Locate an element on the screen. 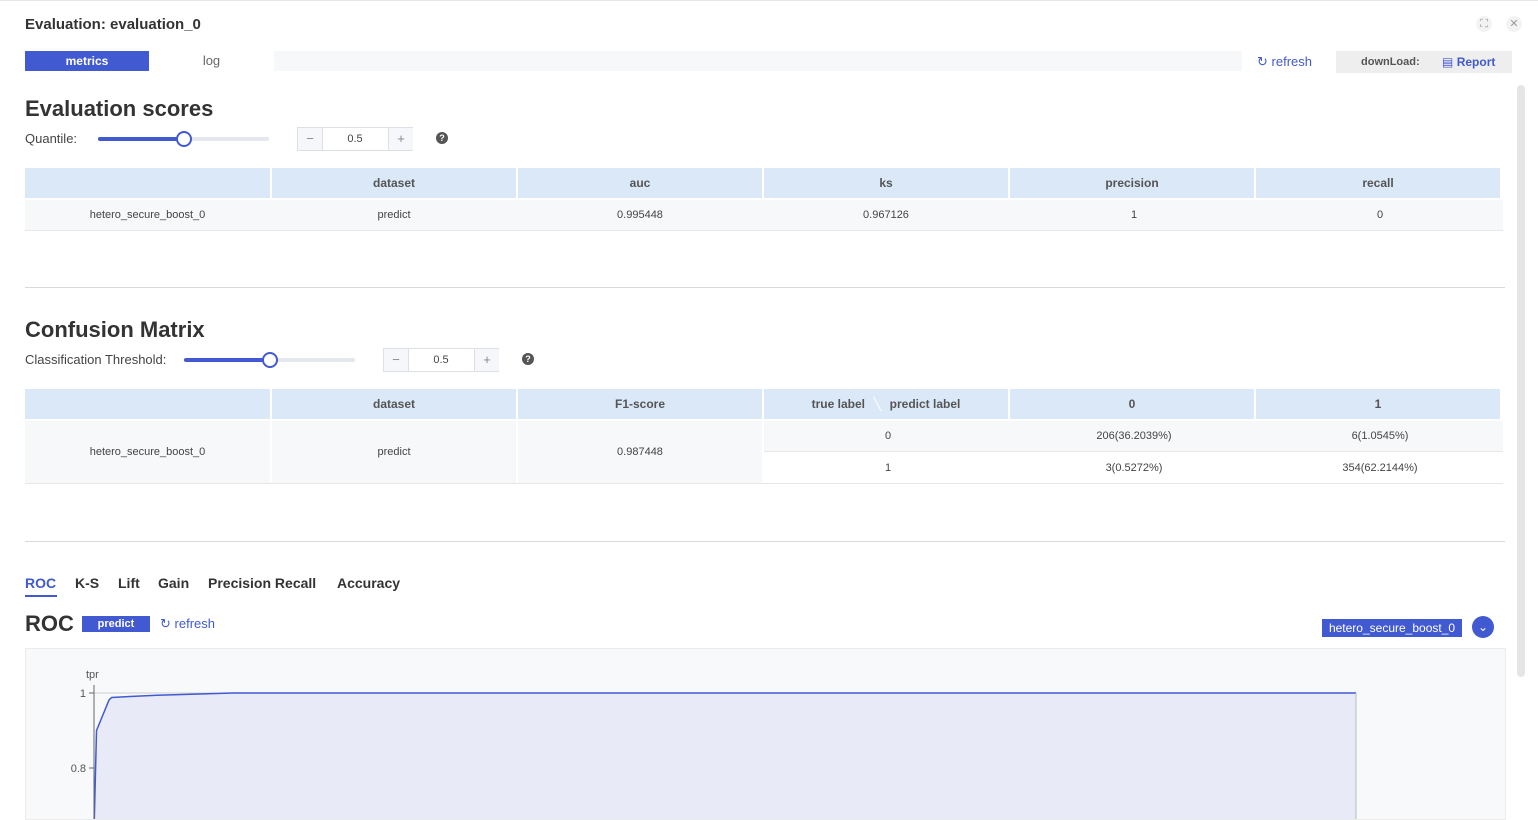 The image size is (1538, 820). table-header-label-cell: true label ╲ predict label is located at coordinates (886, 404).